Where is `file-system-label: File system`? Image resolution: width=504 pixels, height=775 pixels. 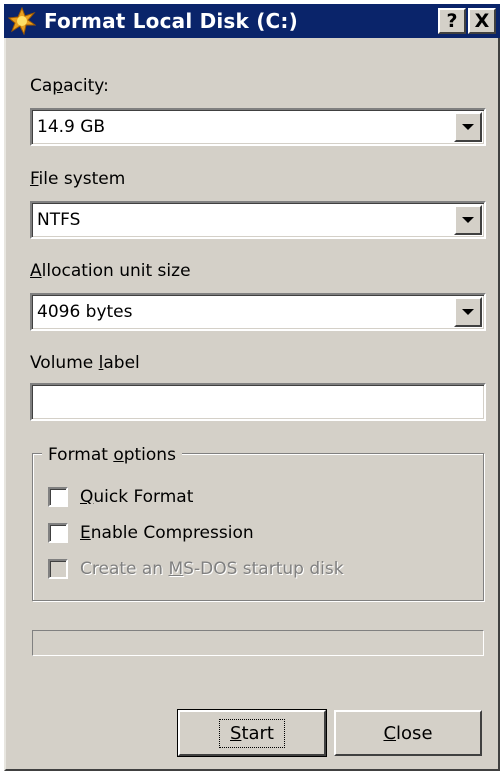 file-system-label: File system is located at coordinates (78, 179).